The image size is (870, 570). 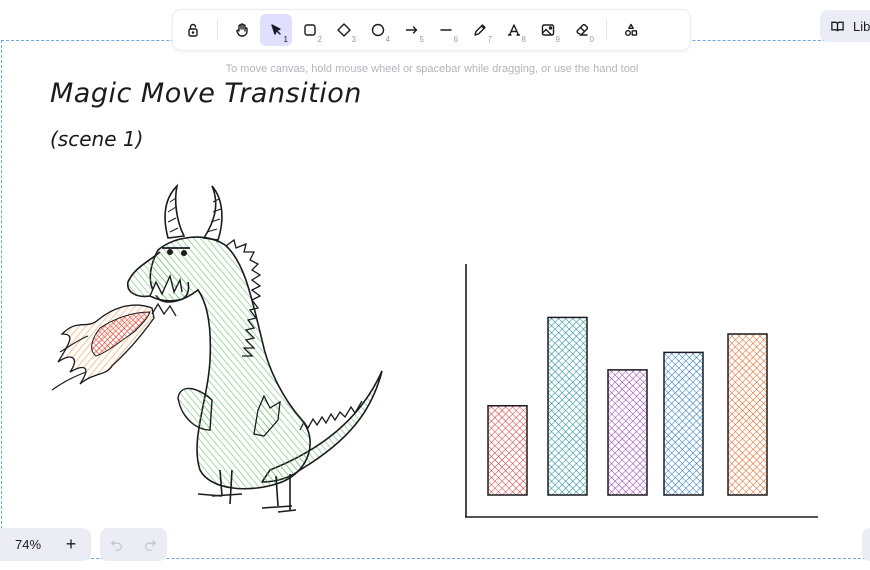 I want to click on help-button, so click(x=866, y=544).